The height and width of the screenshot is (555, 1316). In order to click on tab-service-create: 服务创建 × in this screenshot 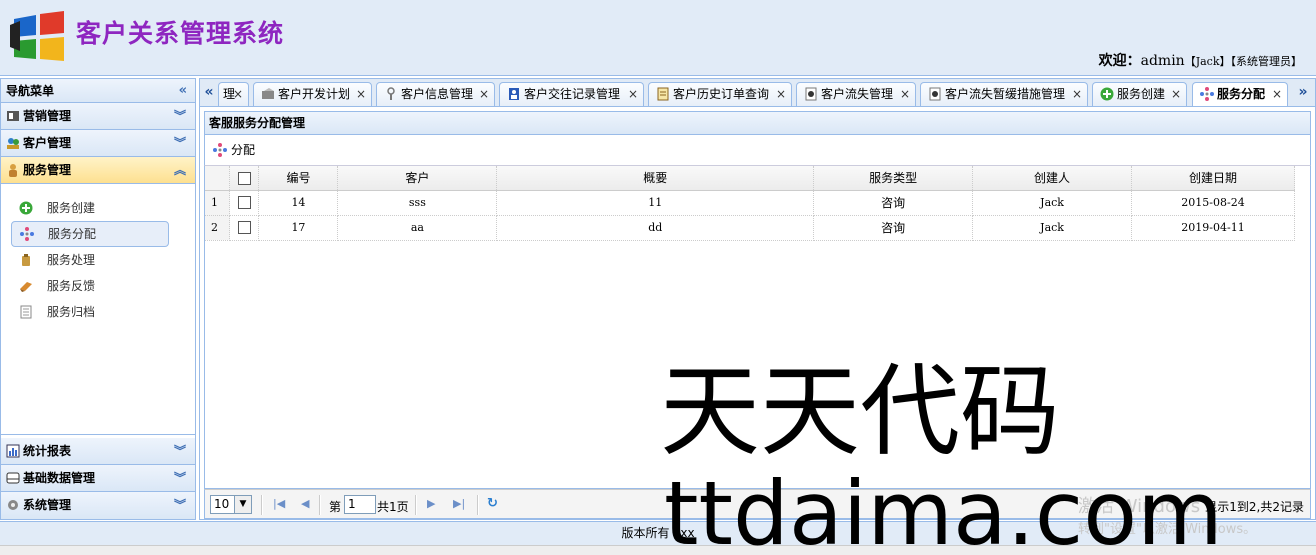, I will do `click(1139, 94)`.